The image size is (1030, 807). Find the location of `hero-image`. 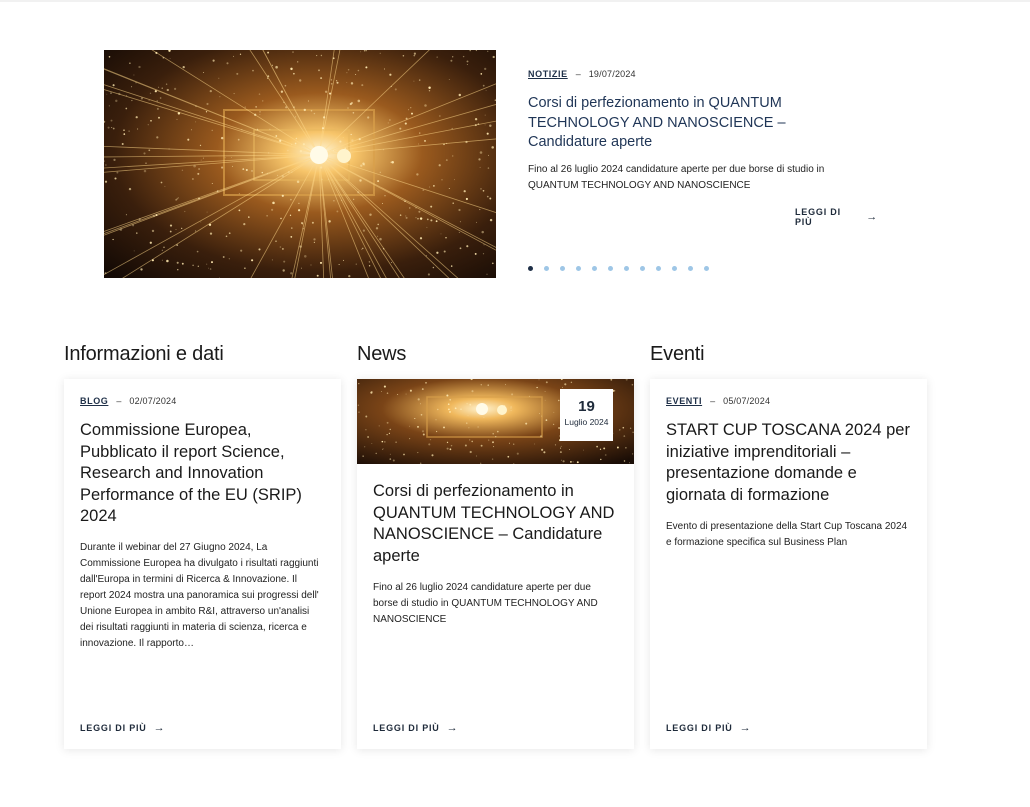

hero-image is located at coordinates (300, 164).